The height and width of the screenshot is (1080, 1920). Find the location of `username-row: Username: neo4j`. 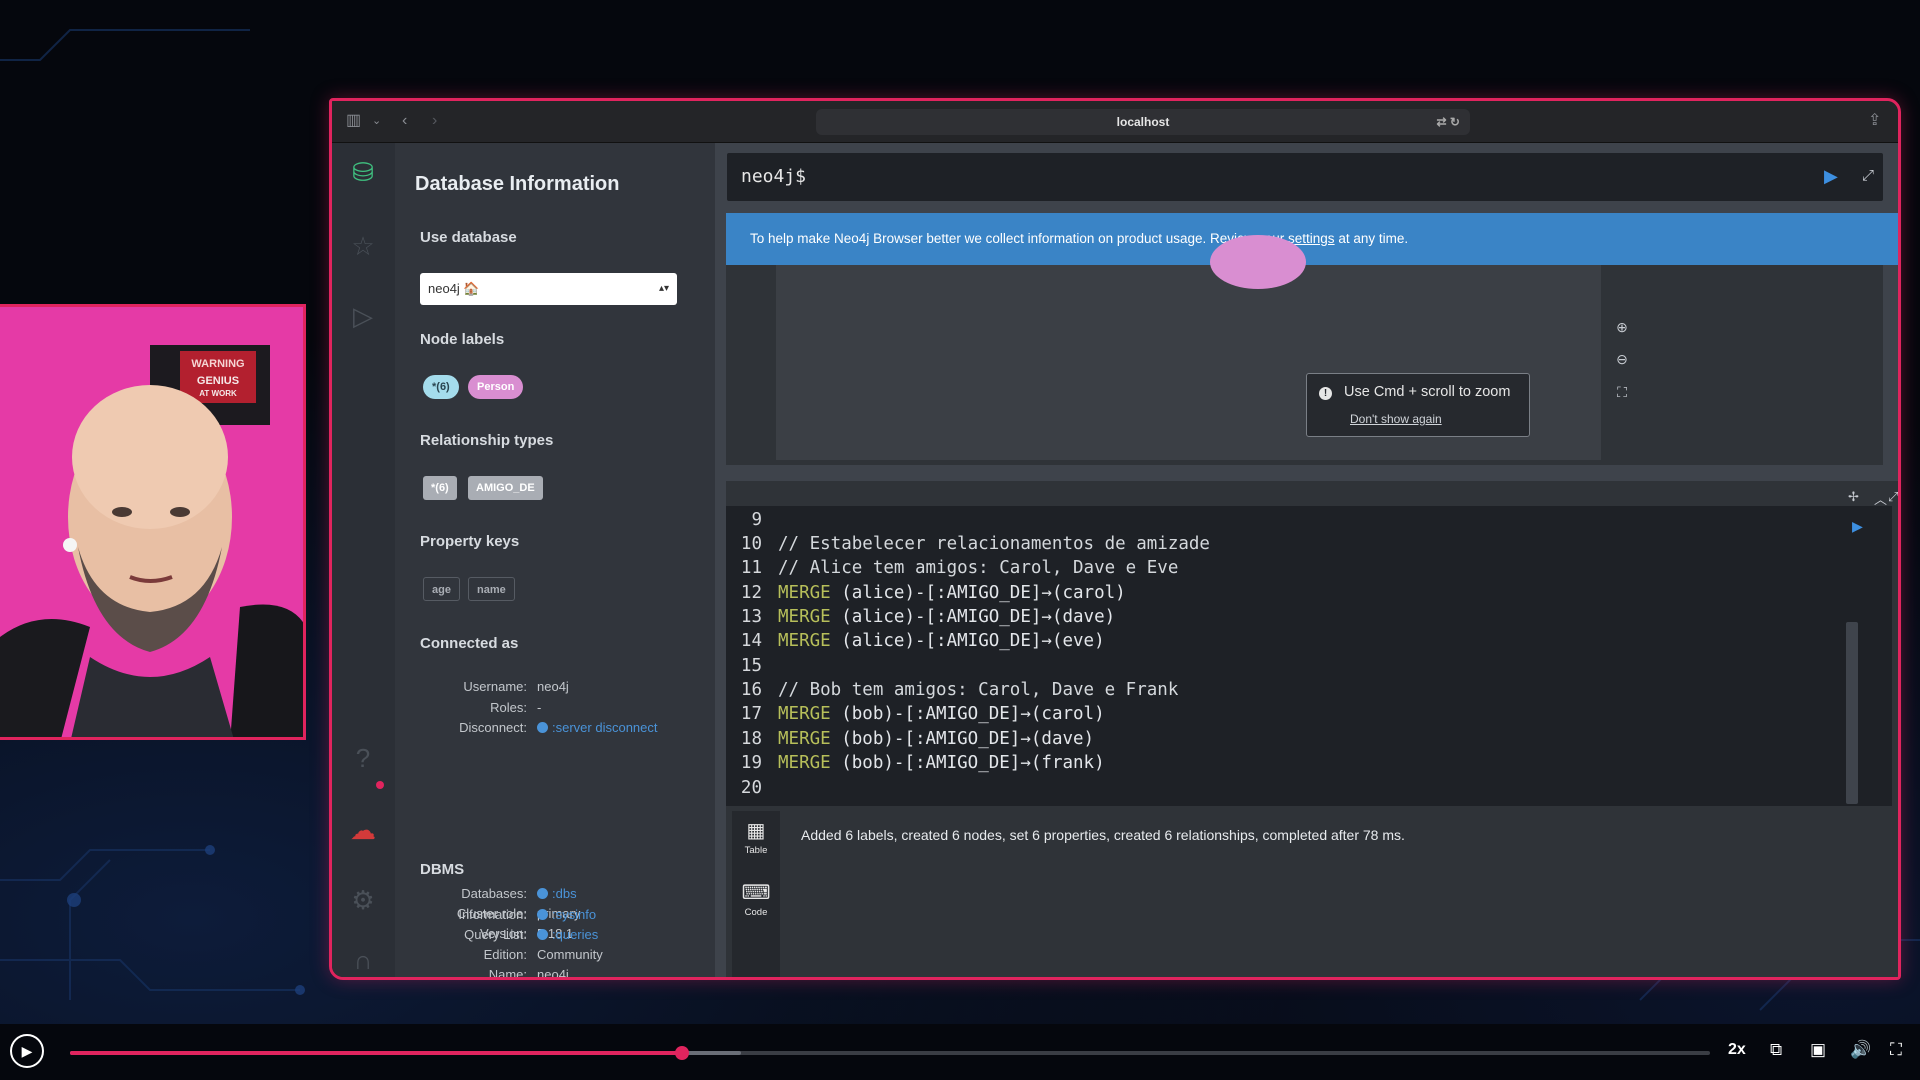

username-row: Username: neo4j is located at coordinates (560, 687).